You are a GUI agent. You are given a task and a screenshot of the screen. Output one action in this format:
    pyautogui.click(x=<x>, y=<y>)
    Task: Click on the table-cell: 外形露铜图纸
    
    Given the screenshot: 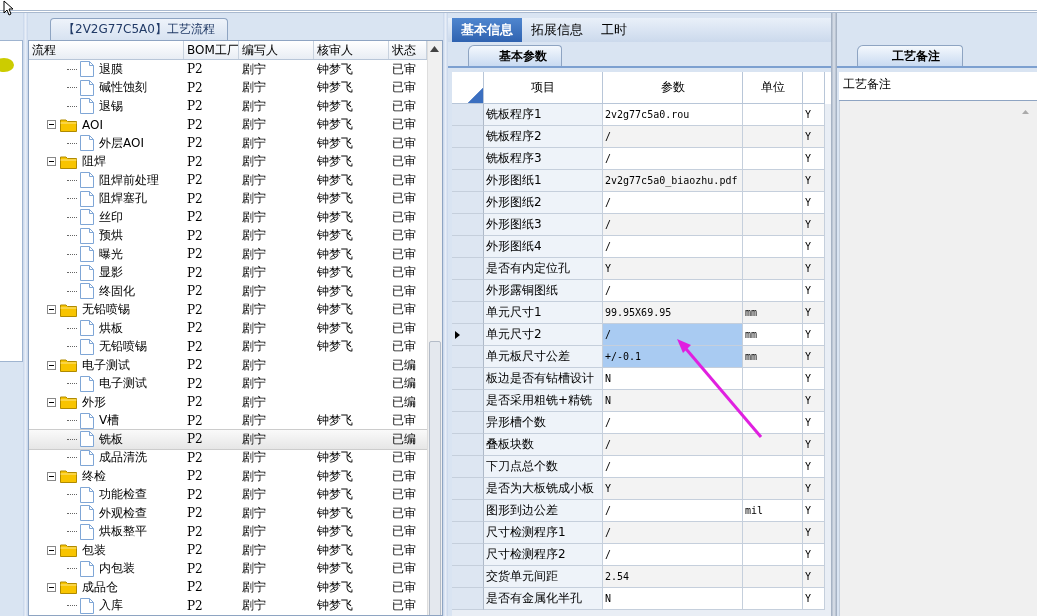 What is the action you would take?
    pyautogui.click(x=543, y=291)
    